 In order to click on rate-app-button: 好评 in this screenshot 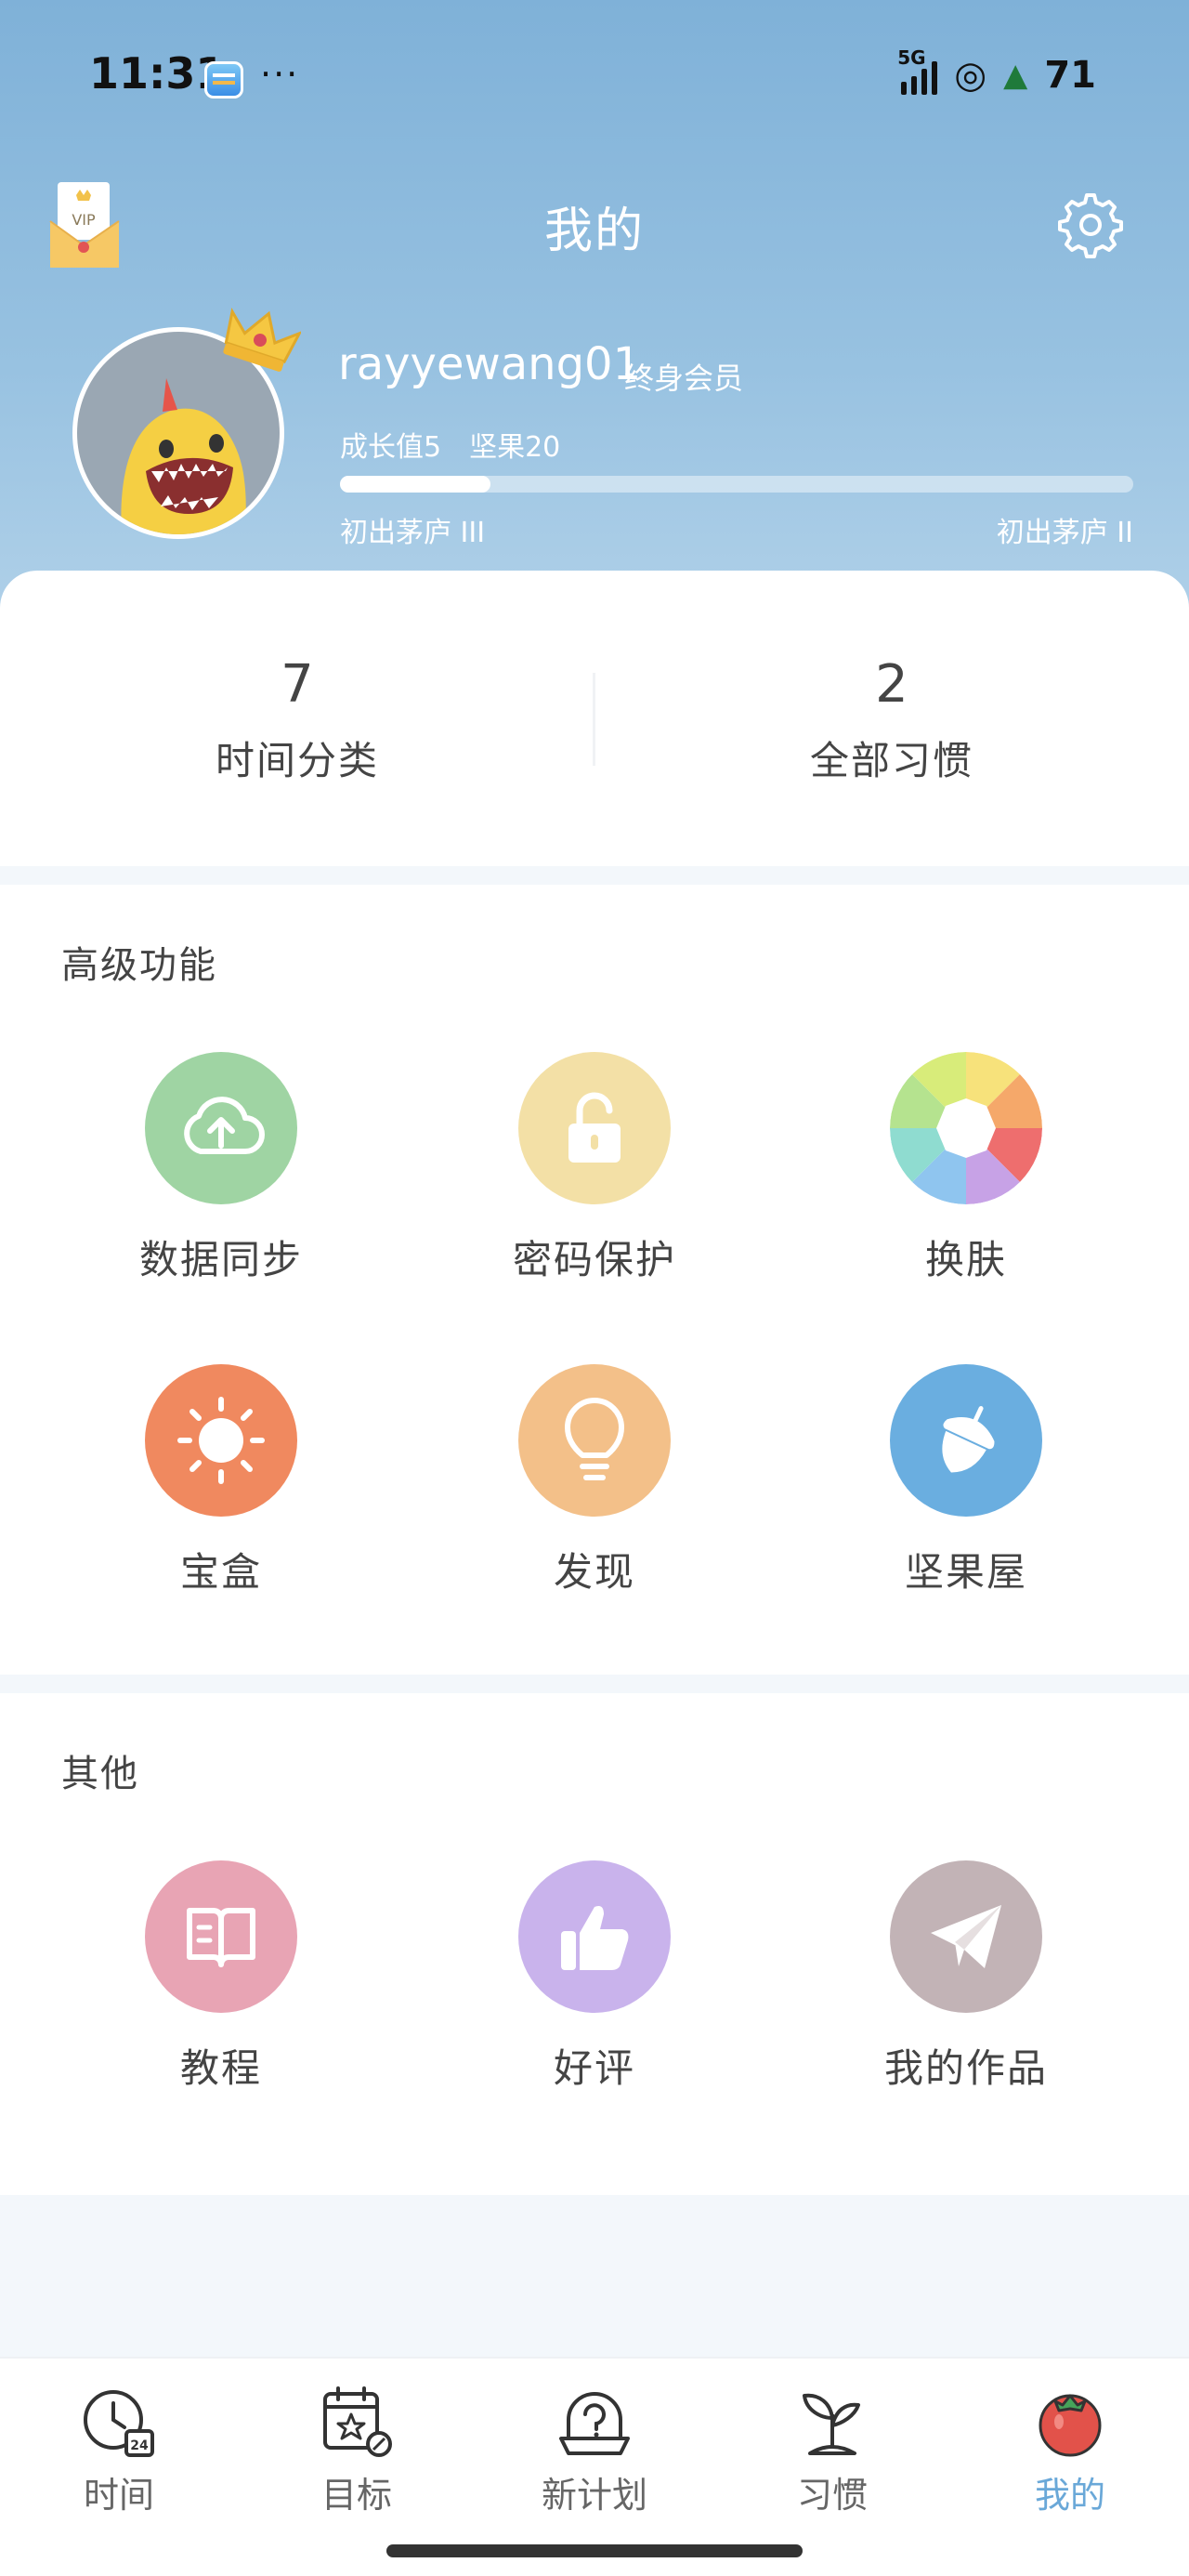, I will do `click(594, 1977)`.